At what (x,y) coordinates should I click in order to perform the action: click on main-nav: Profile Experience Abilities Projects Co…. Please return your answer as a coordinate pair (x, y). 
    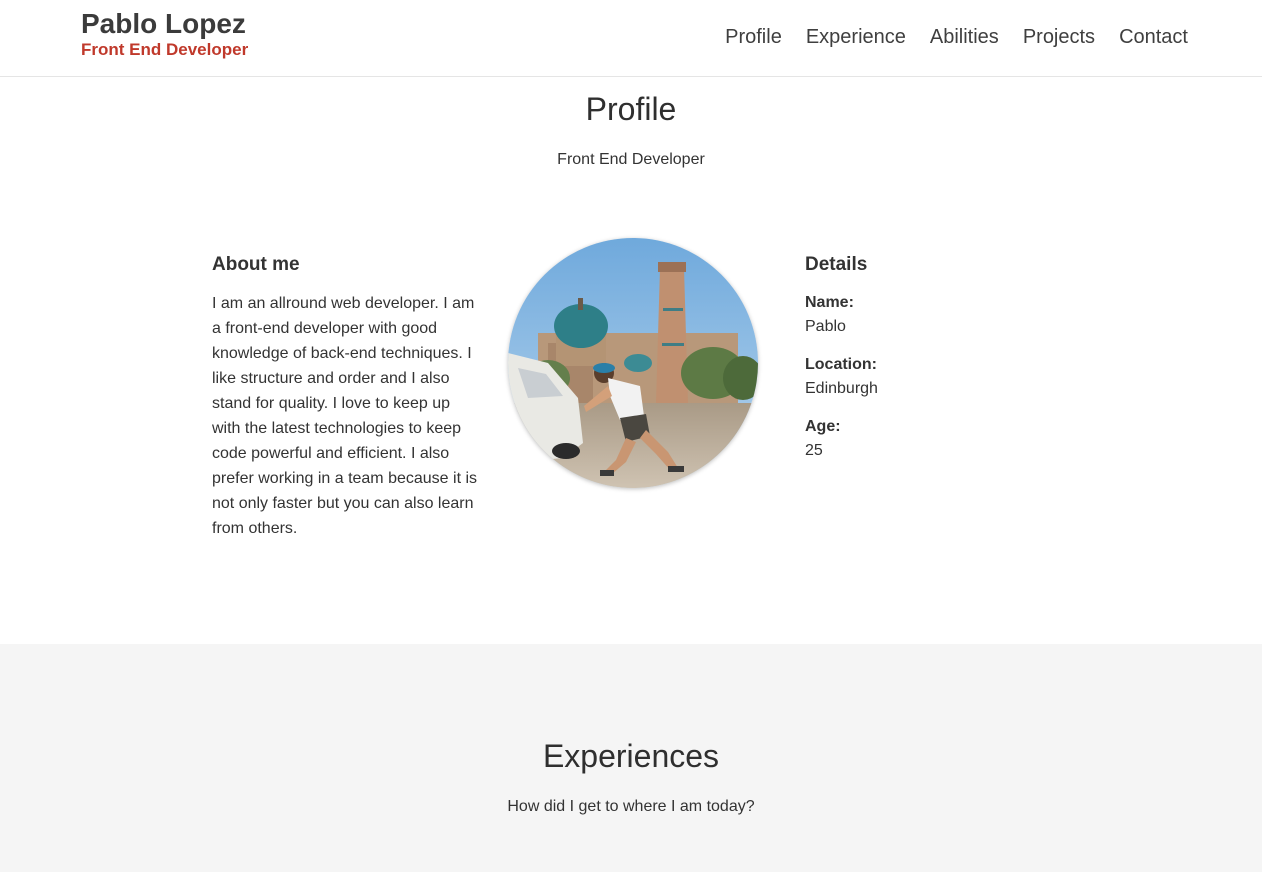
    Looking at the image, I should click on (956, 37).